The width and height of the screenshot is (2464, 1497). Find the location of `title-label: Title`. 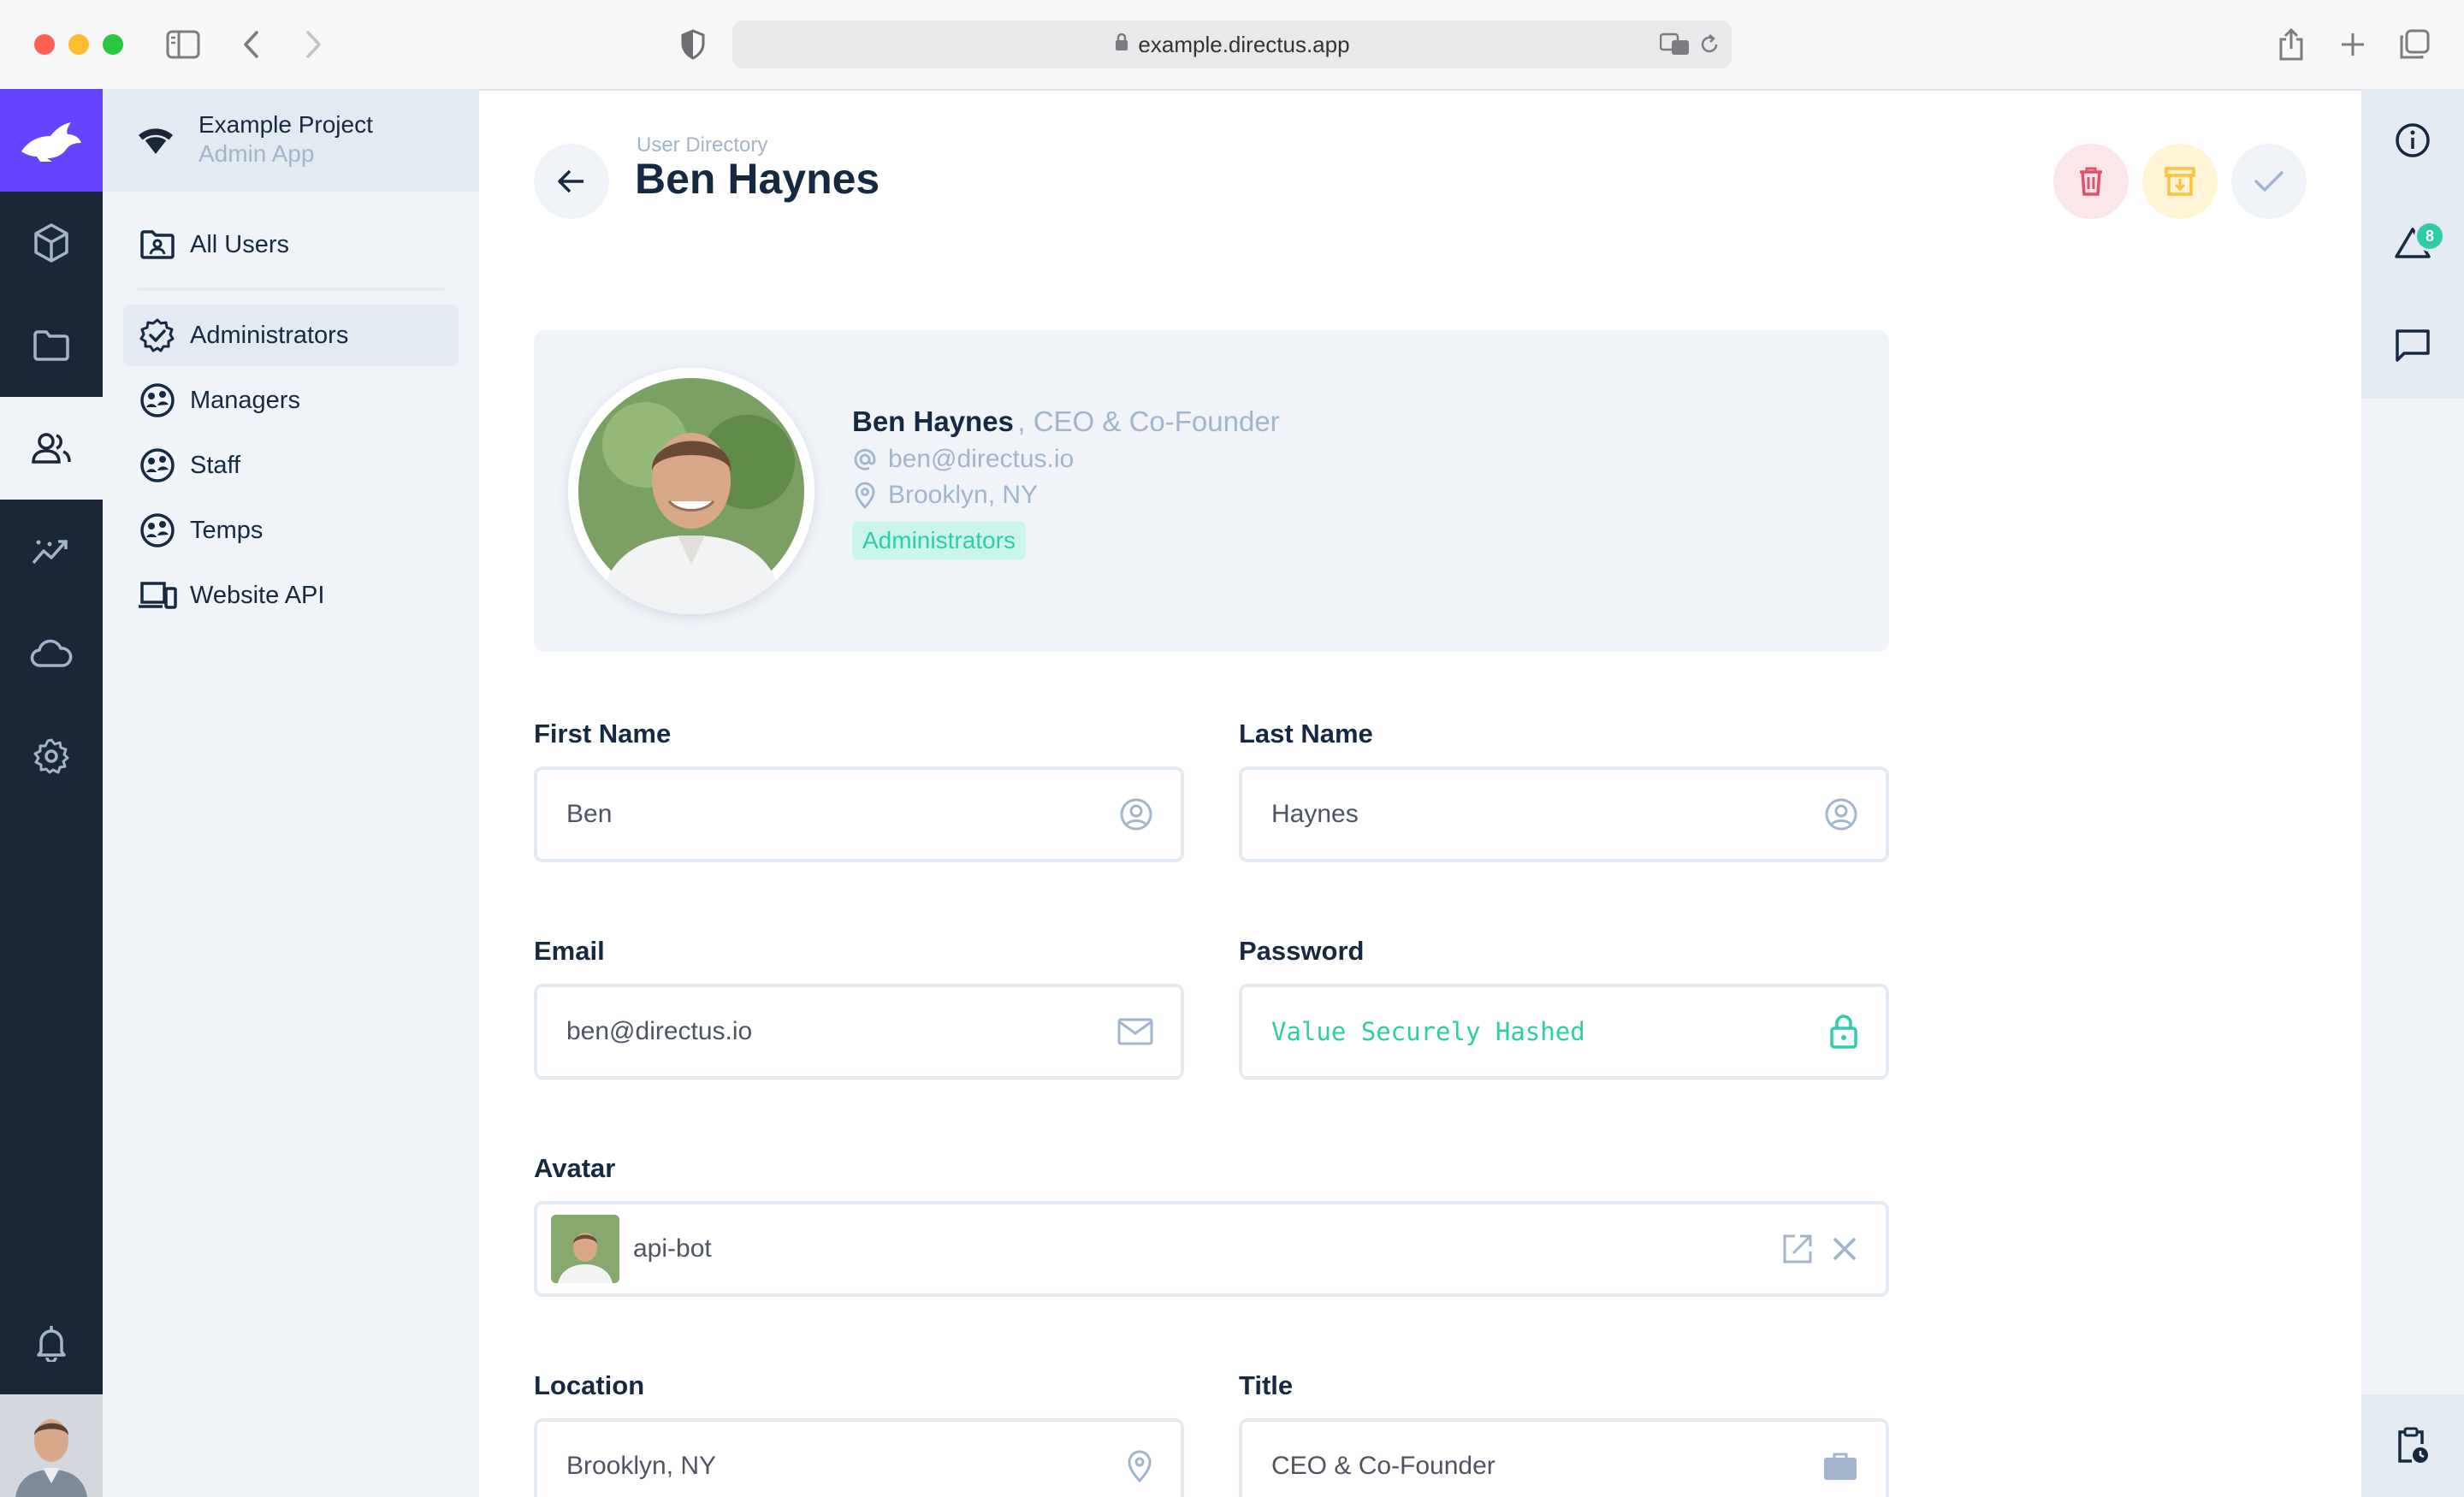

title-label: Title is located at coordinates (1266, 1385).